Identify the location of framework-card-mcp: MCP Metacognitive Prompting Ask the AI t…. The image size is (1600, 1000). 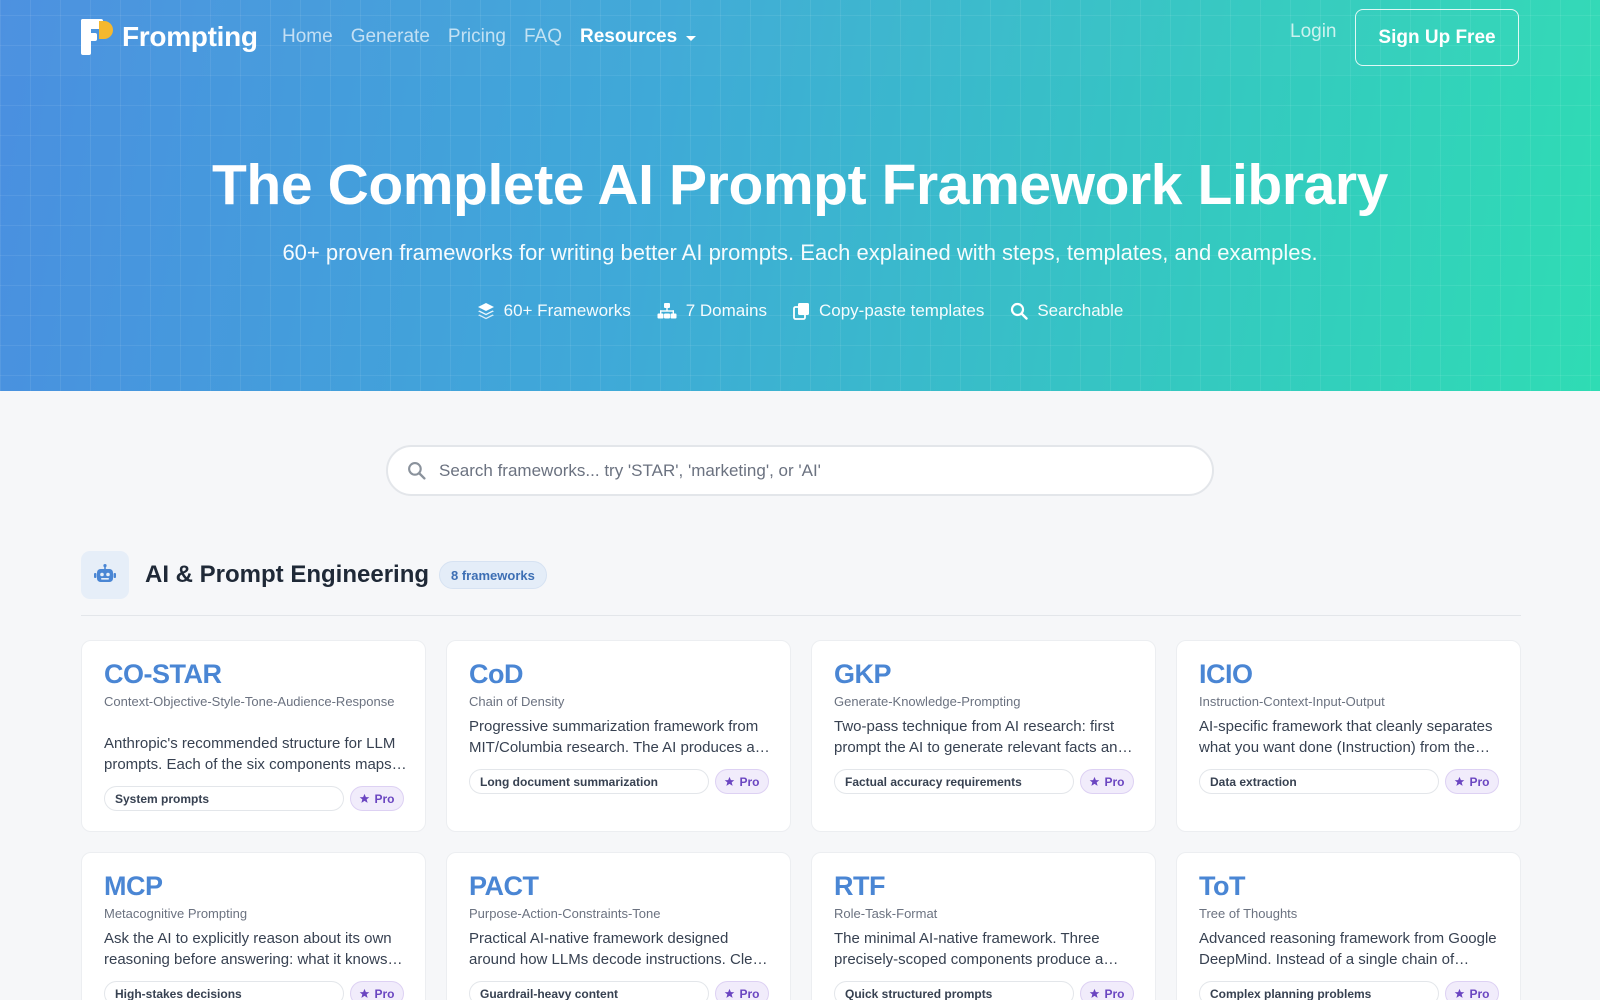
(253, 926).